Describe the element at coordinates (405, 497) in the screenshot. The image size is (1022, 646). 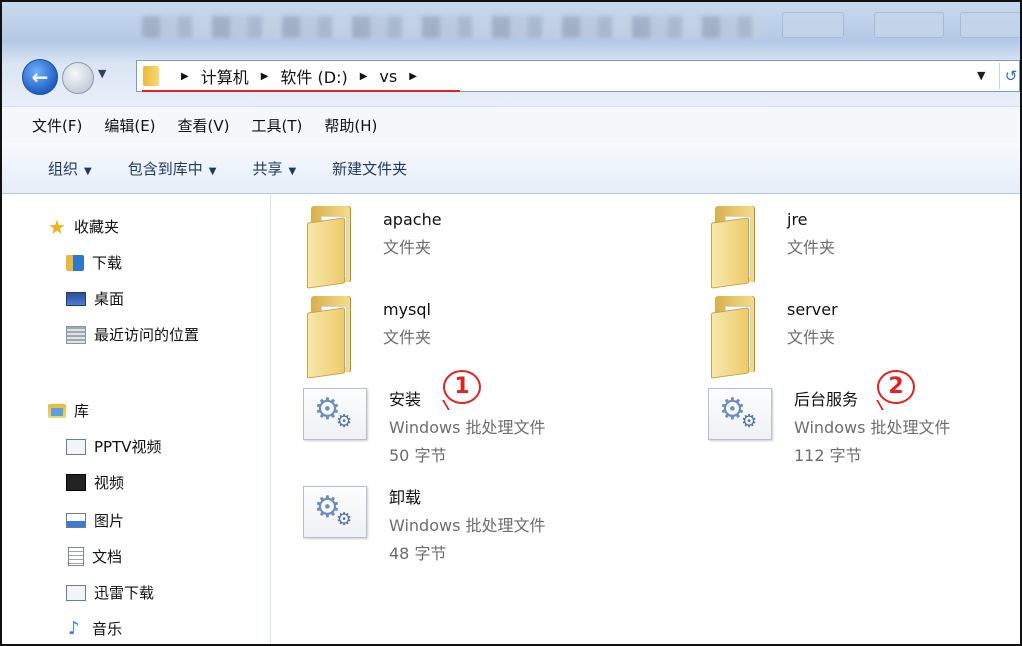
I see `file-name: 卸载` at that location.